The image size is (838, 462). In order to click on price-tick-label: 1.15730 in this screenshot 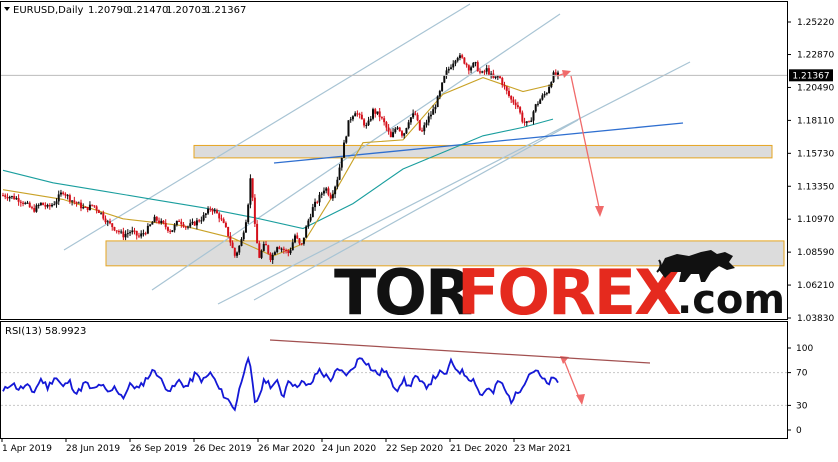, I will do `click(815, 154)`.